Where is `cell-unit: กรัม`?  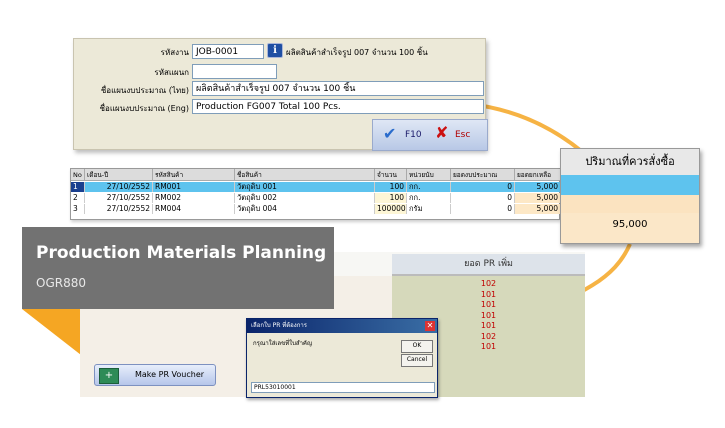
cell-unit: กรัม is located at coordinates (429, 209).